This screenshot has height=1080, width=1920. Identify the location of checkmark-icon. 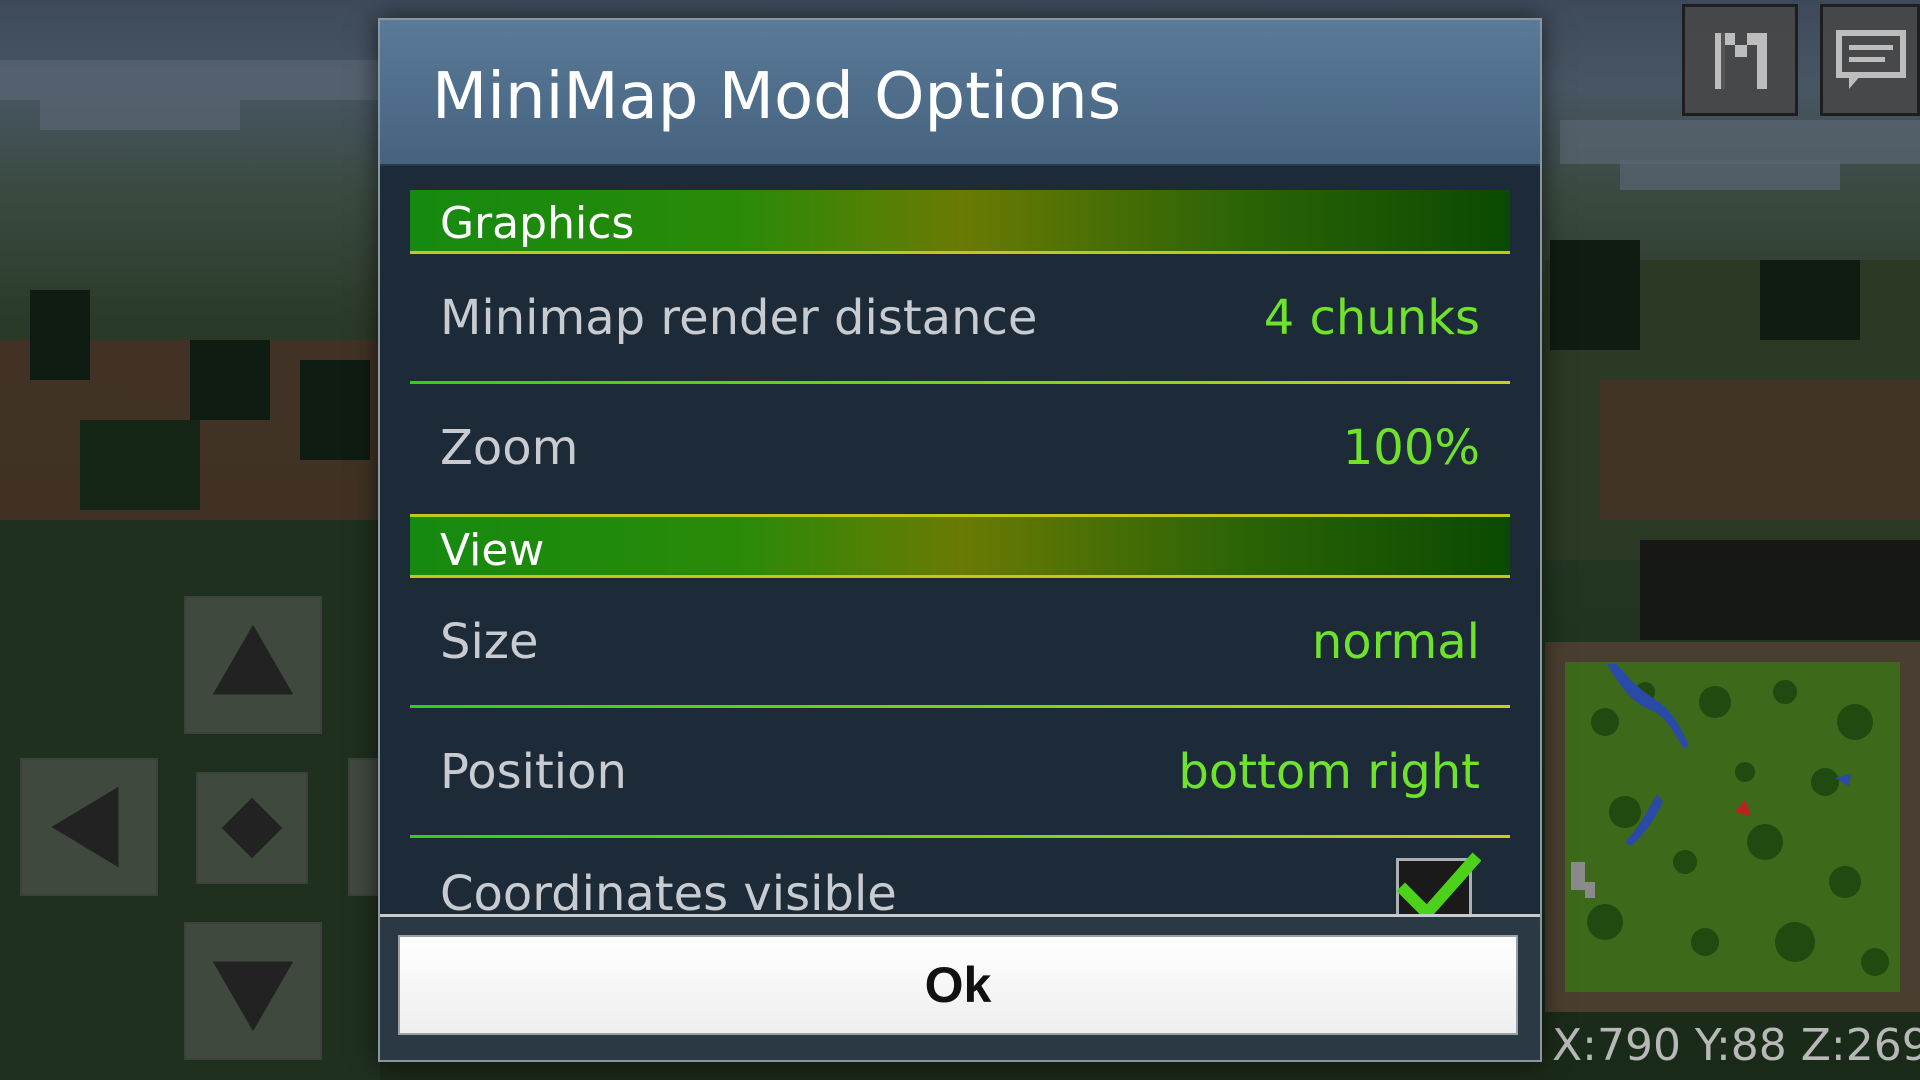
(1438, 884).